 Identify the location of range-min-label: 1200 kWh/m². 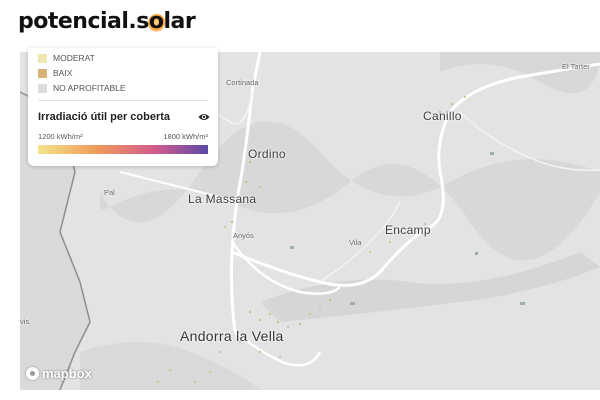
(60, 136).